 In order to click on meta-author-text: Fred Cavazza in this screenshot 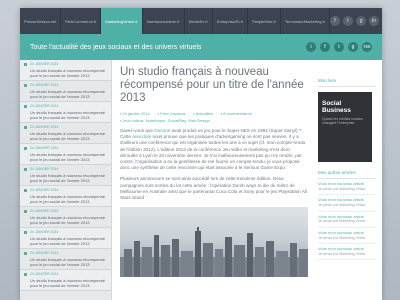, I will do `click(172, 113)`.